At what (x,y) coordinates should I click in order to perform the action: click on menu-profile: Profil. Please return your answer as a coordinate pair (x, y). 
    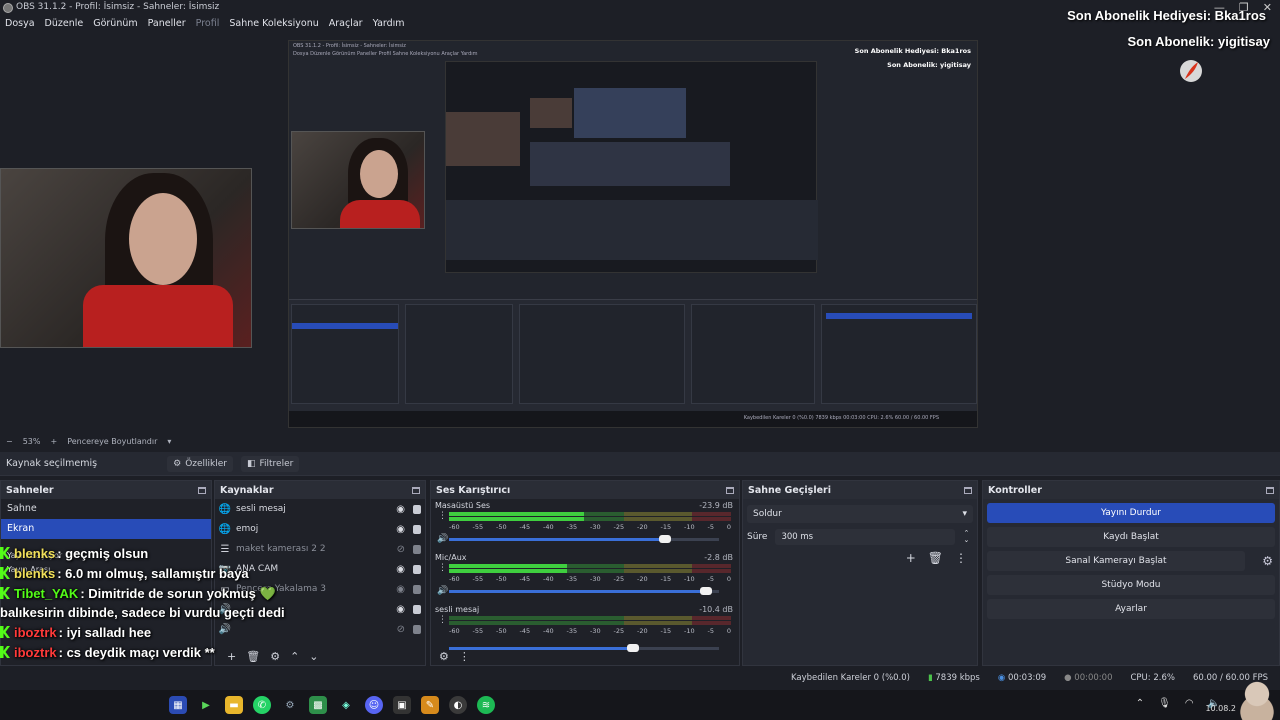
    Looking at the image, I should click on (208, 24).